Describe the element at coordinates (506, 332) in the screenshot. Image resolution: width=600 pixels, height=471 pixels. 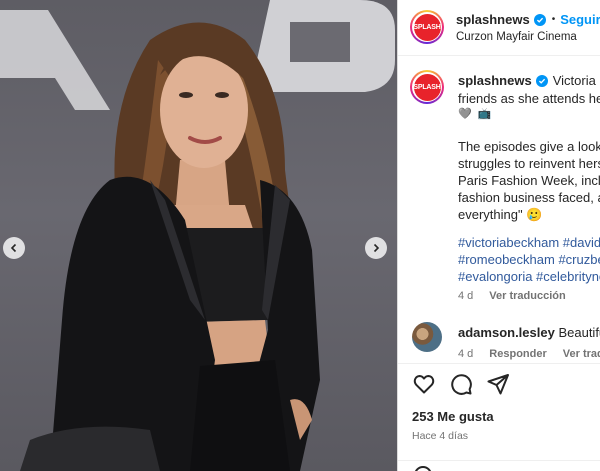
I see `commenter-username: adamson.lesley` at that location.